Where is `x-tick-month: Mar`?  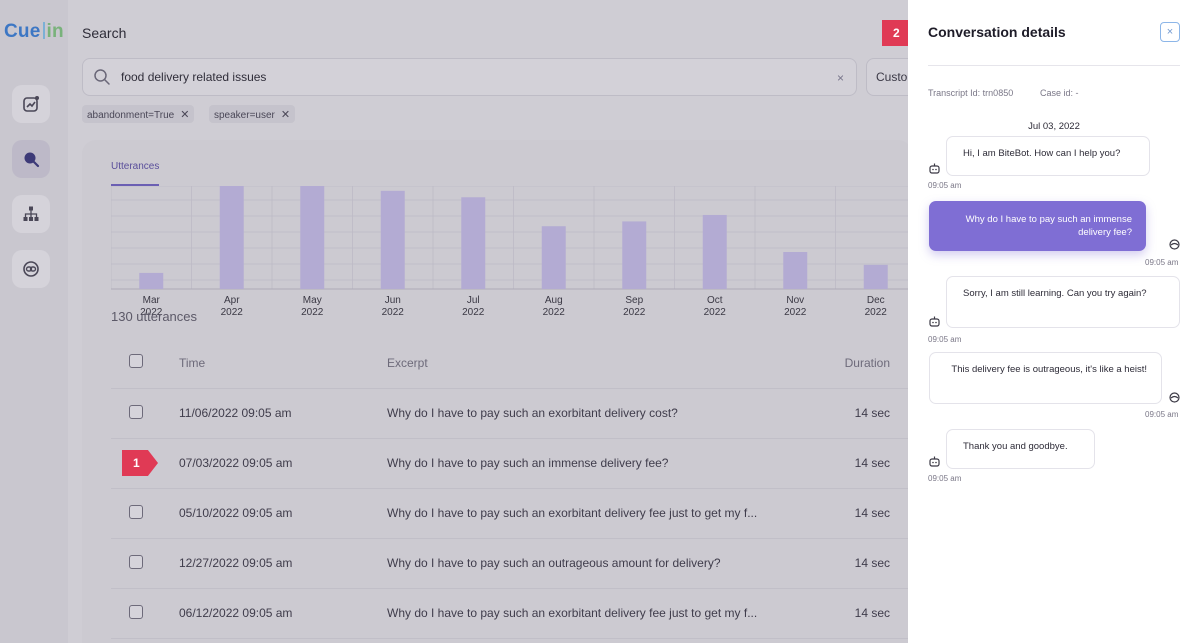
x-tick-month: Mar is located at coordinates (152, 300).